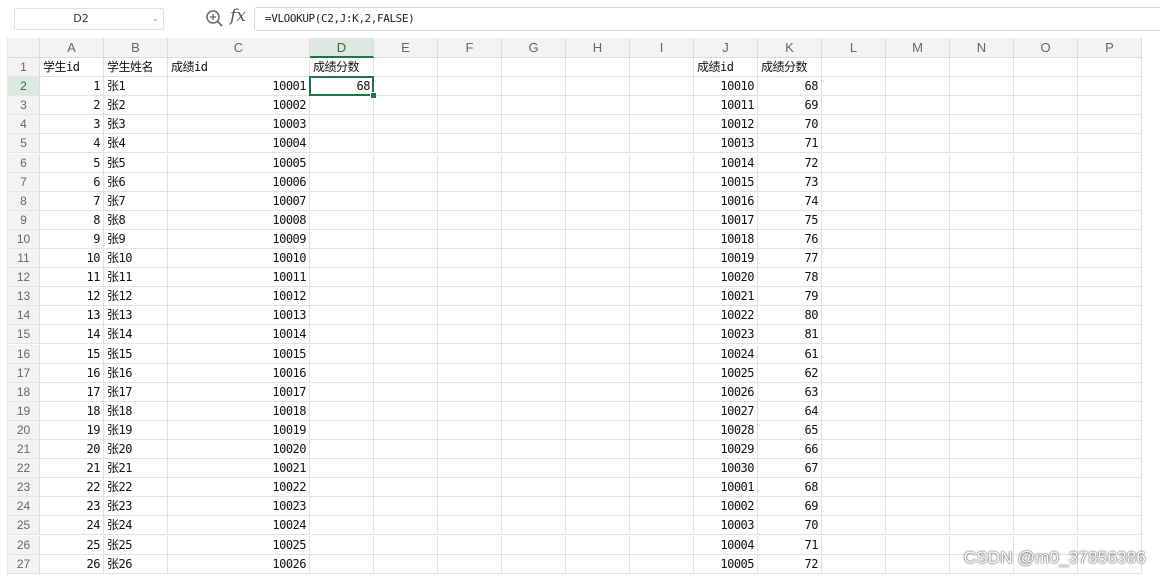 Image resolution: width=1160 pixels, height=576 pixels. Describe the element at coordinates (534, 507) in the screenshot. I see `cell-g24` at that location.